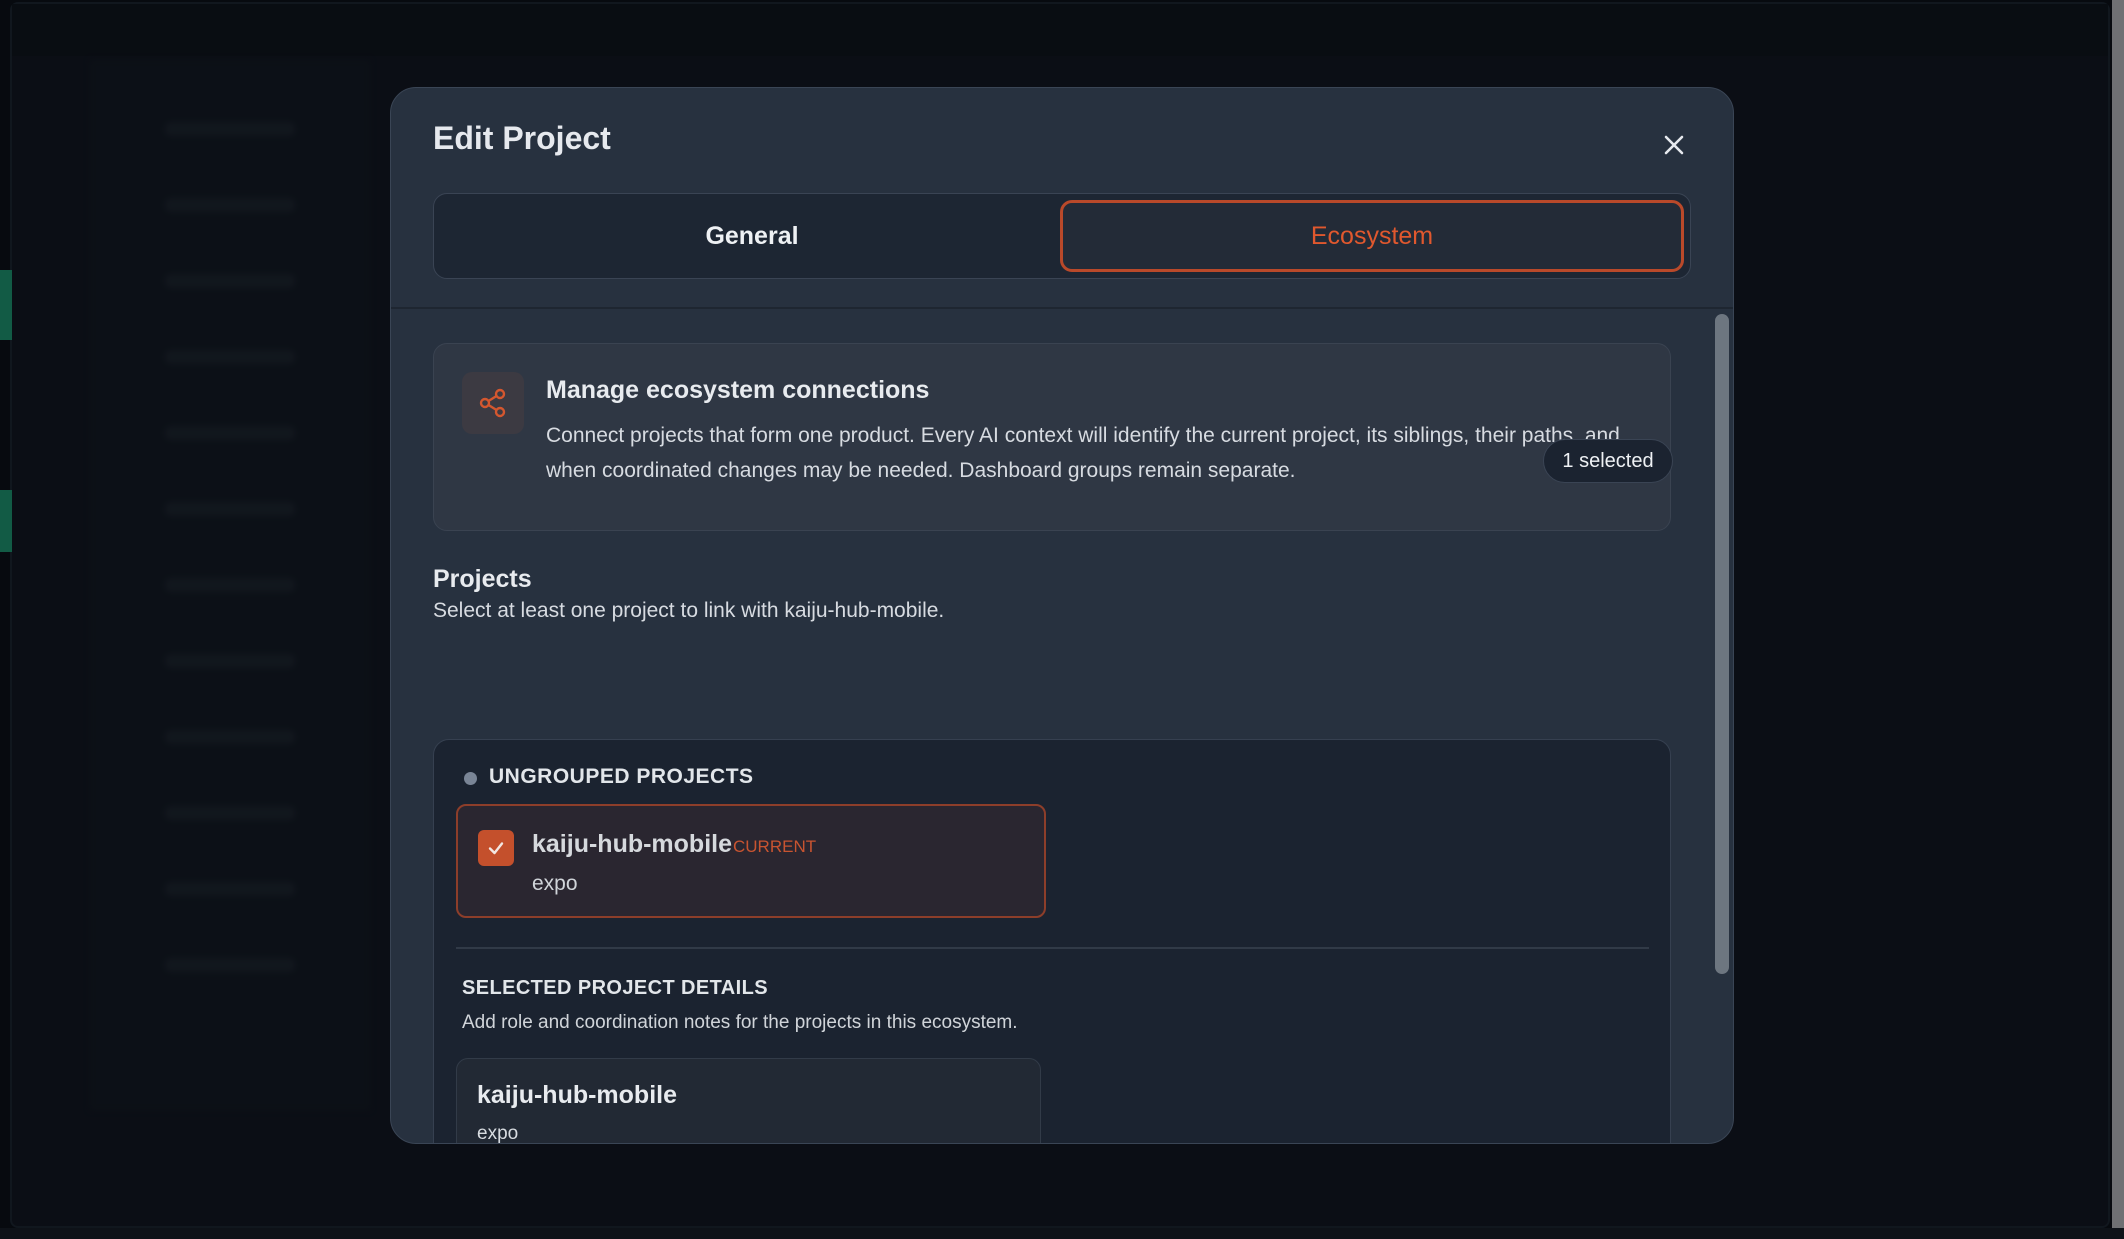 This screenshot has height=1239, width=2124. What do you see at coordinates (522, 138) in the screenshot?
I see `modal-title: Edit Project` at bounding box center [522, 138].